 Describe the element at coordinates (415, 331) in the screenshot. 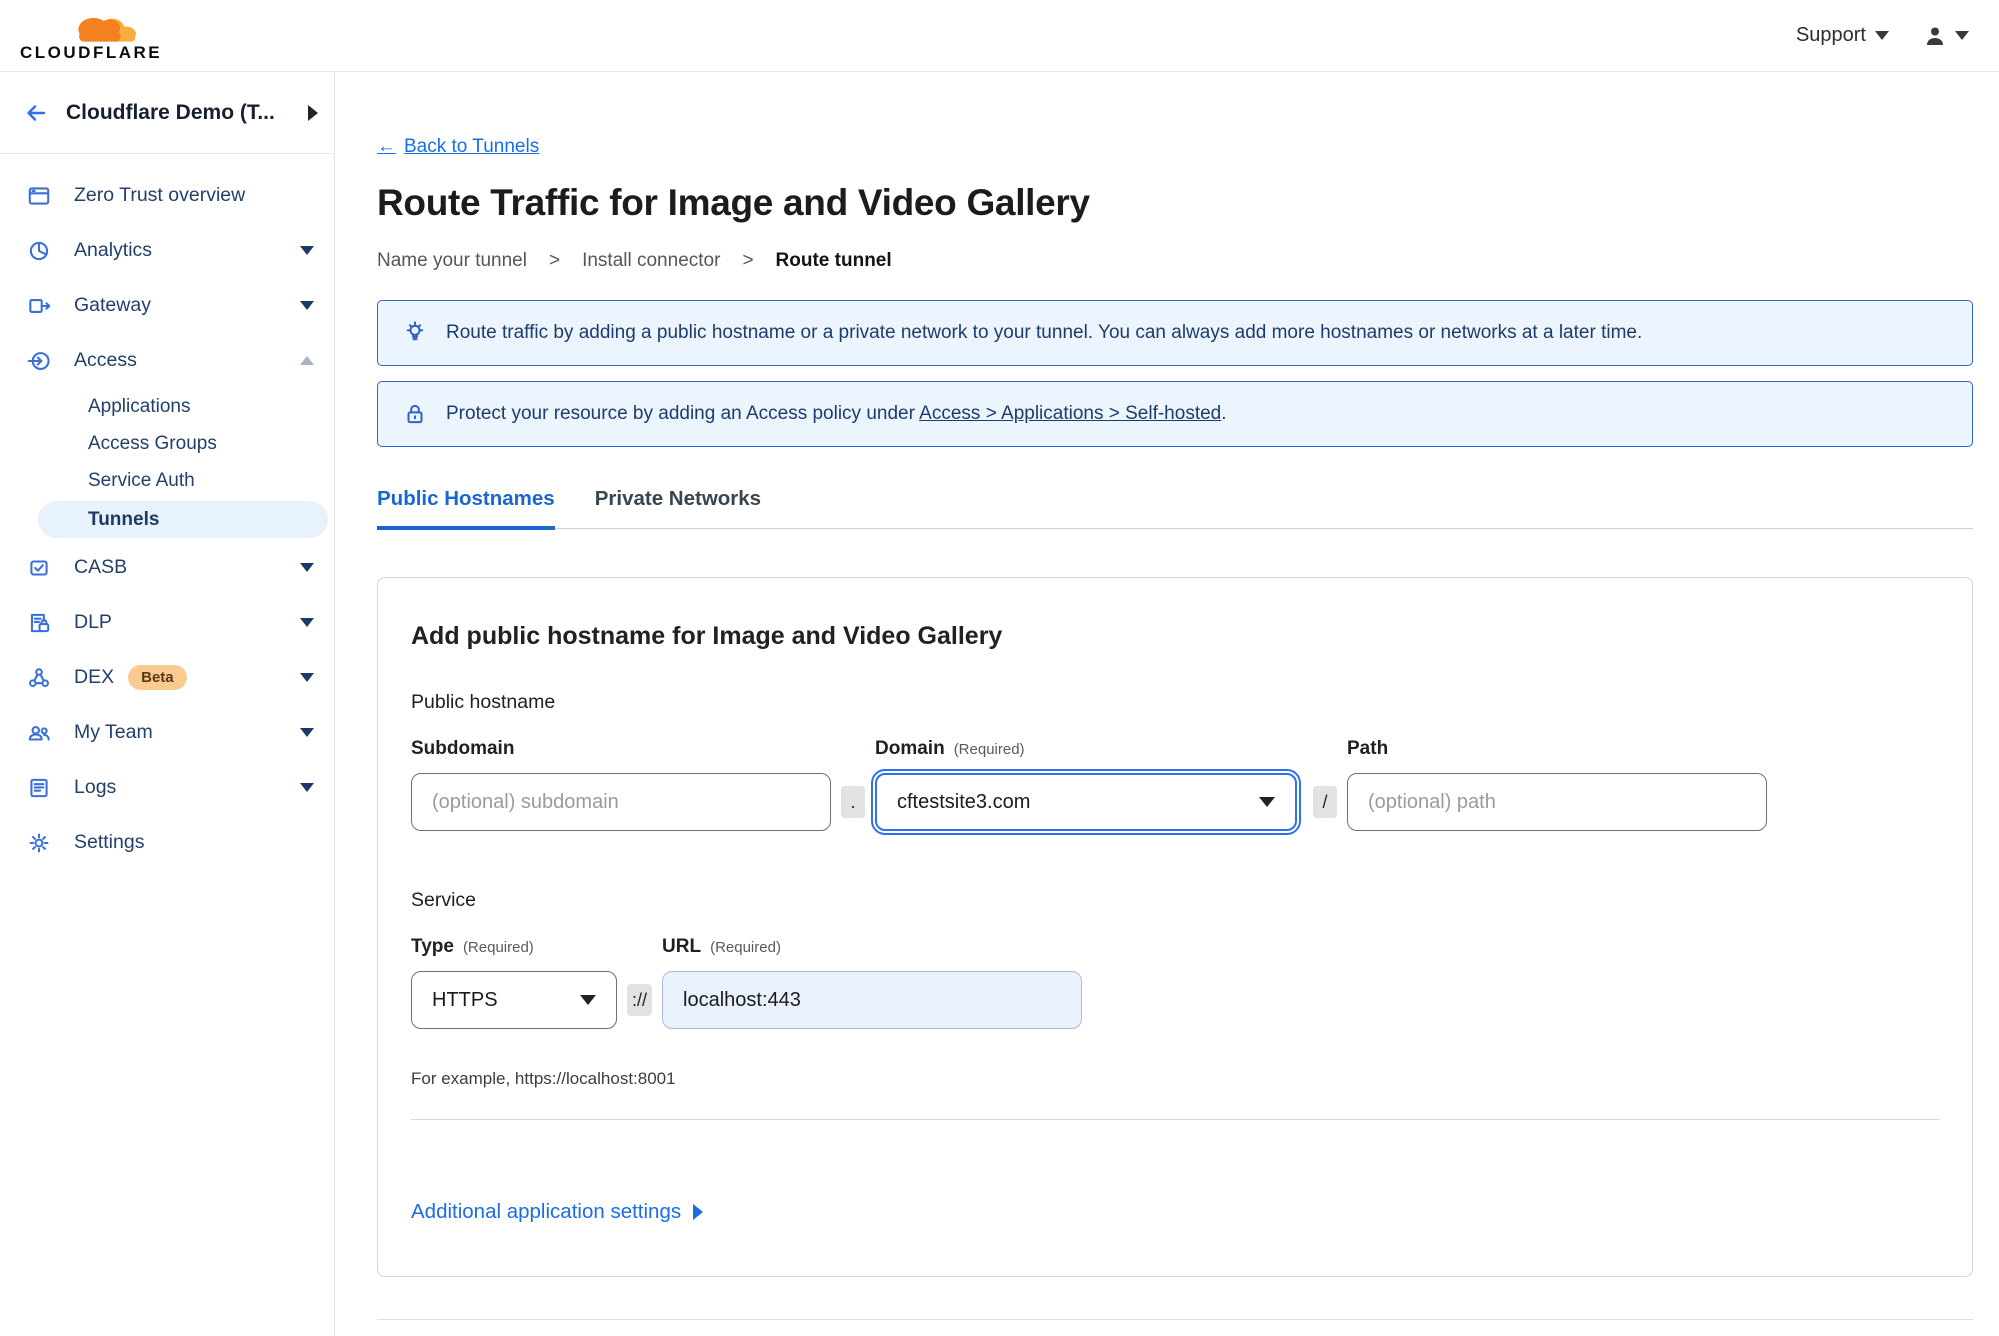

I see `lightbulb-icon` at that location.